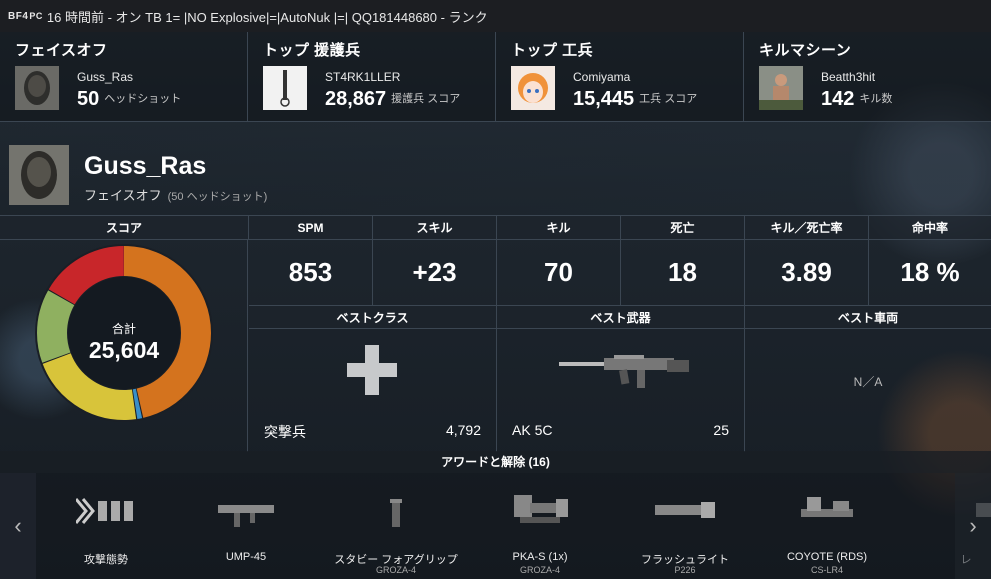  What do you see at coordinates (621, 317) in the screenshot?
I see `best-weapon-header: ベスト武器` at bounding box center [621, 317].